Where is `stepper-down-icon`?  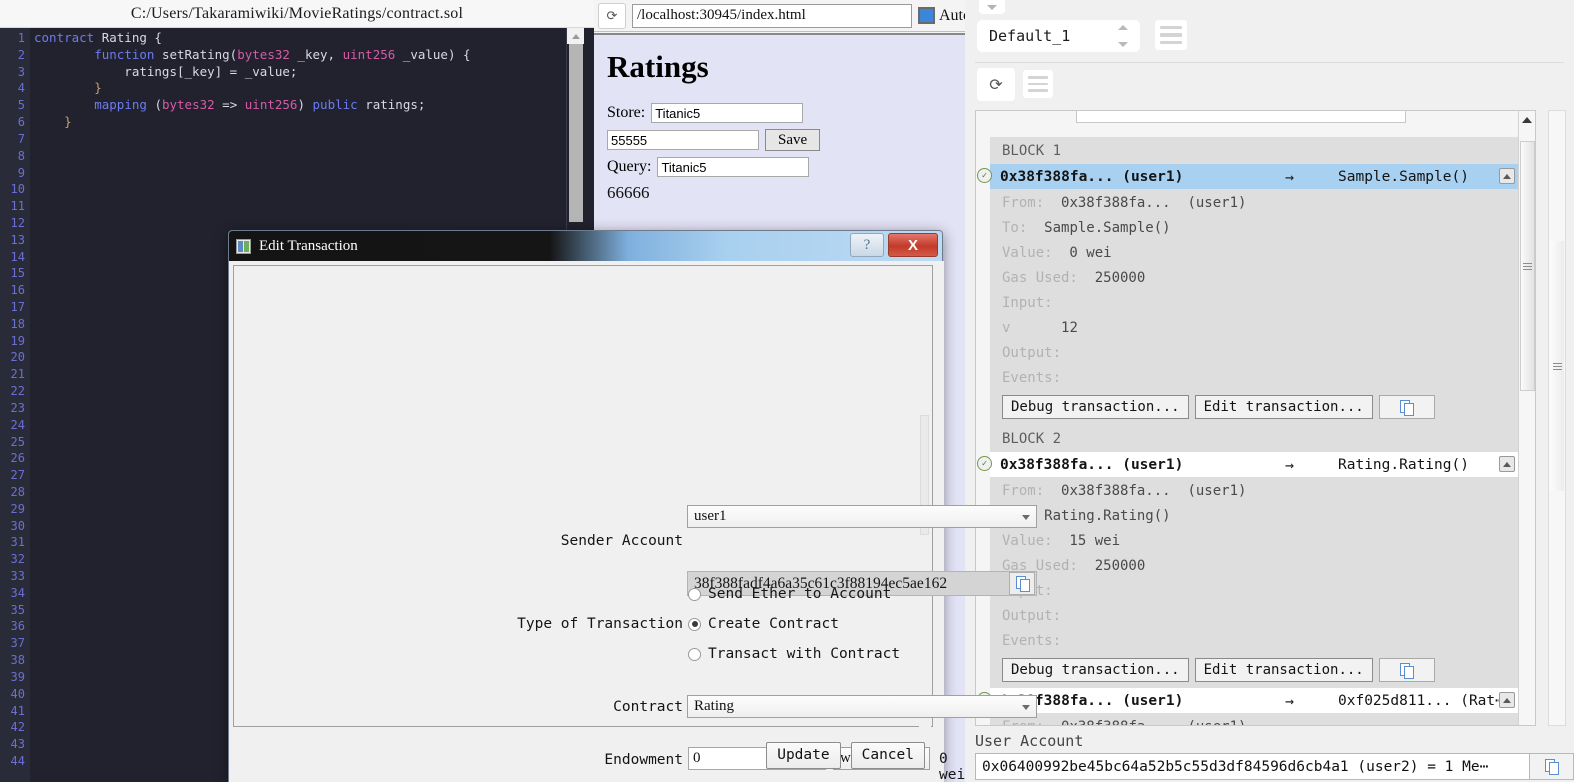
stepper-down-icon is located at coordinates (1123, 44).